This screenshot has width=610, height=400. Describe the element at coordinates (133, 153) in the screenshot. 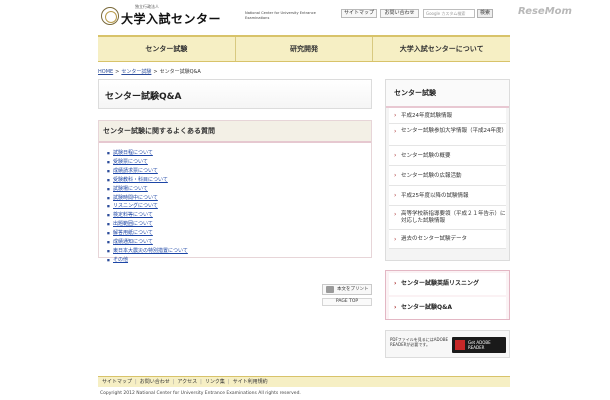

I see `faq-link-schedule: 試験日程について` at that location.